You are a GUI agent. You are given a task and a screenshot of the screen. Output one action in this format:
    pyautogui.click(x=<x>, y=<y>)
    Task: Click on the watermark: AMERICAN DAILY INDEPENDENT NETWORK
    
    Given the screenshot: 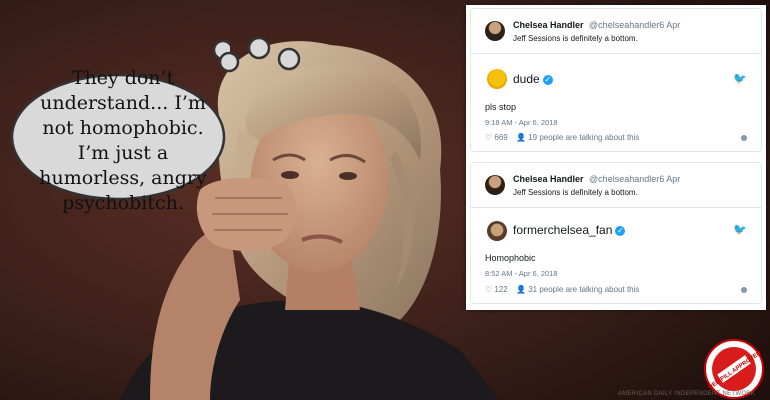 What is the action you would take?
    pyautogui.click(x=687, y=394)
    